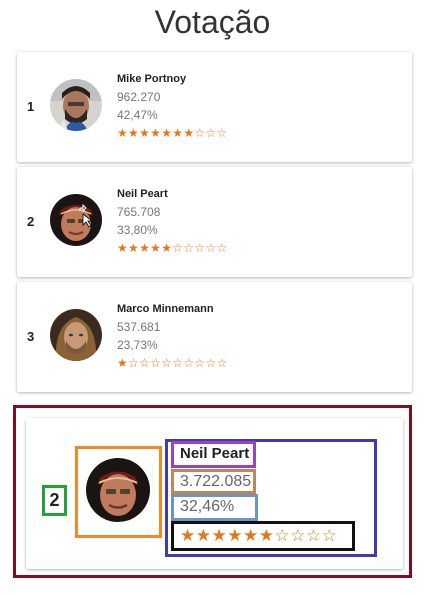 This screenshot has width=425, height=595. Describe the element at coordinates (137, 345) in the screenshot. I see `vote-percentage: 23,73%` at that location.